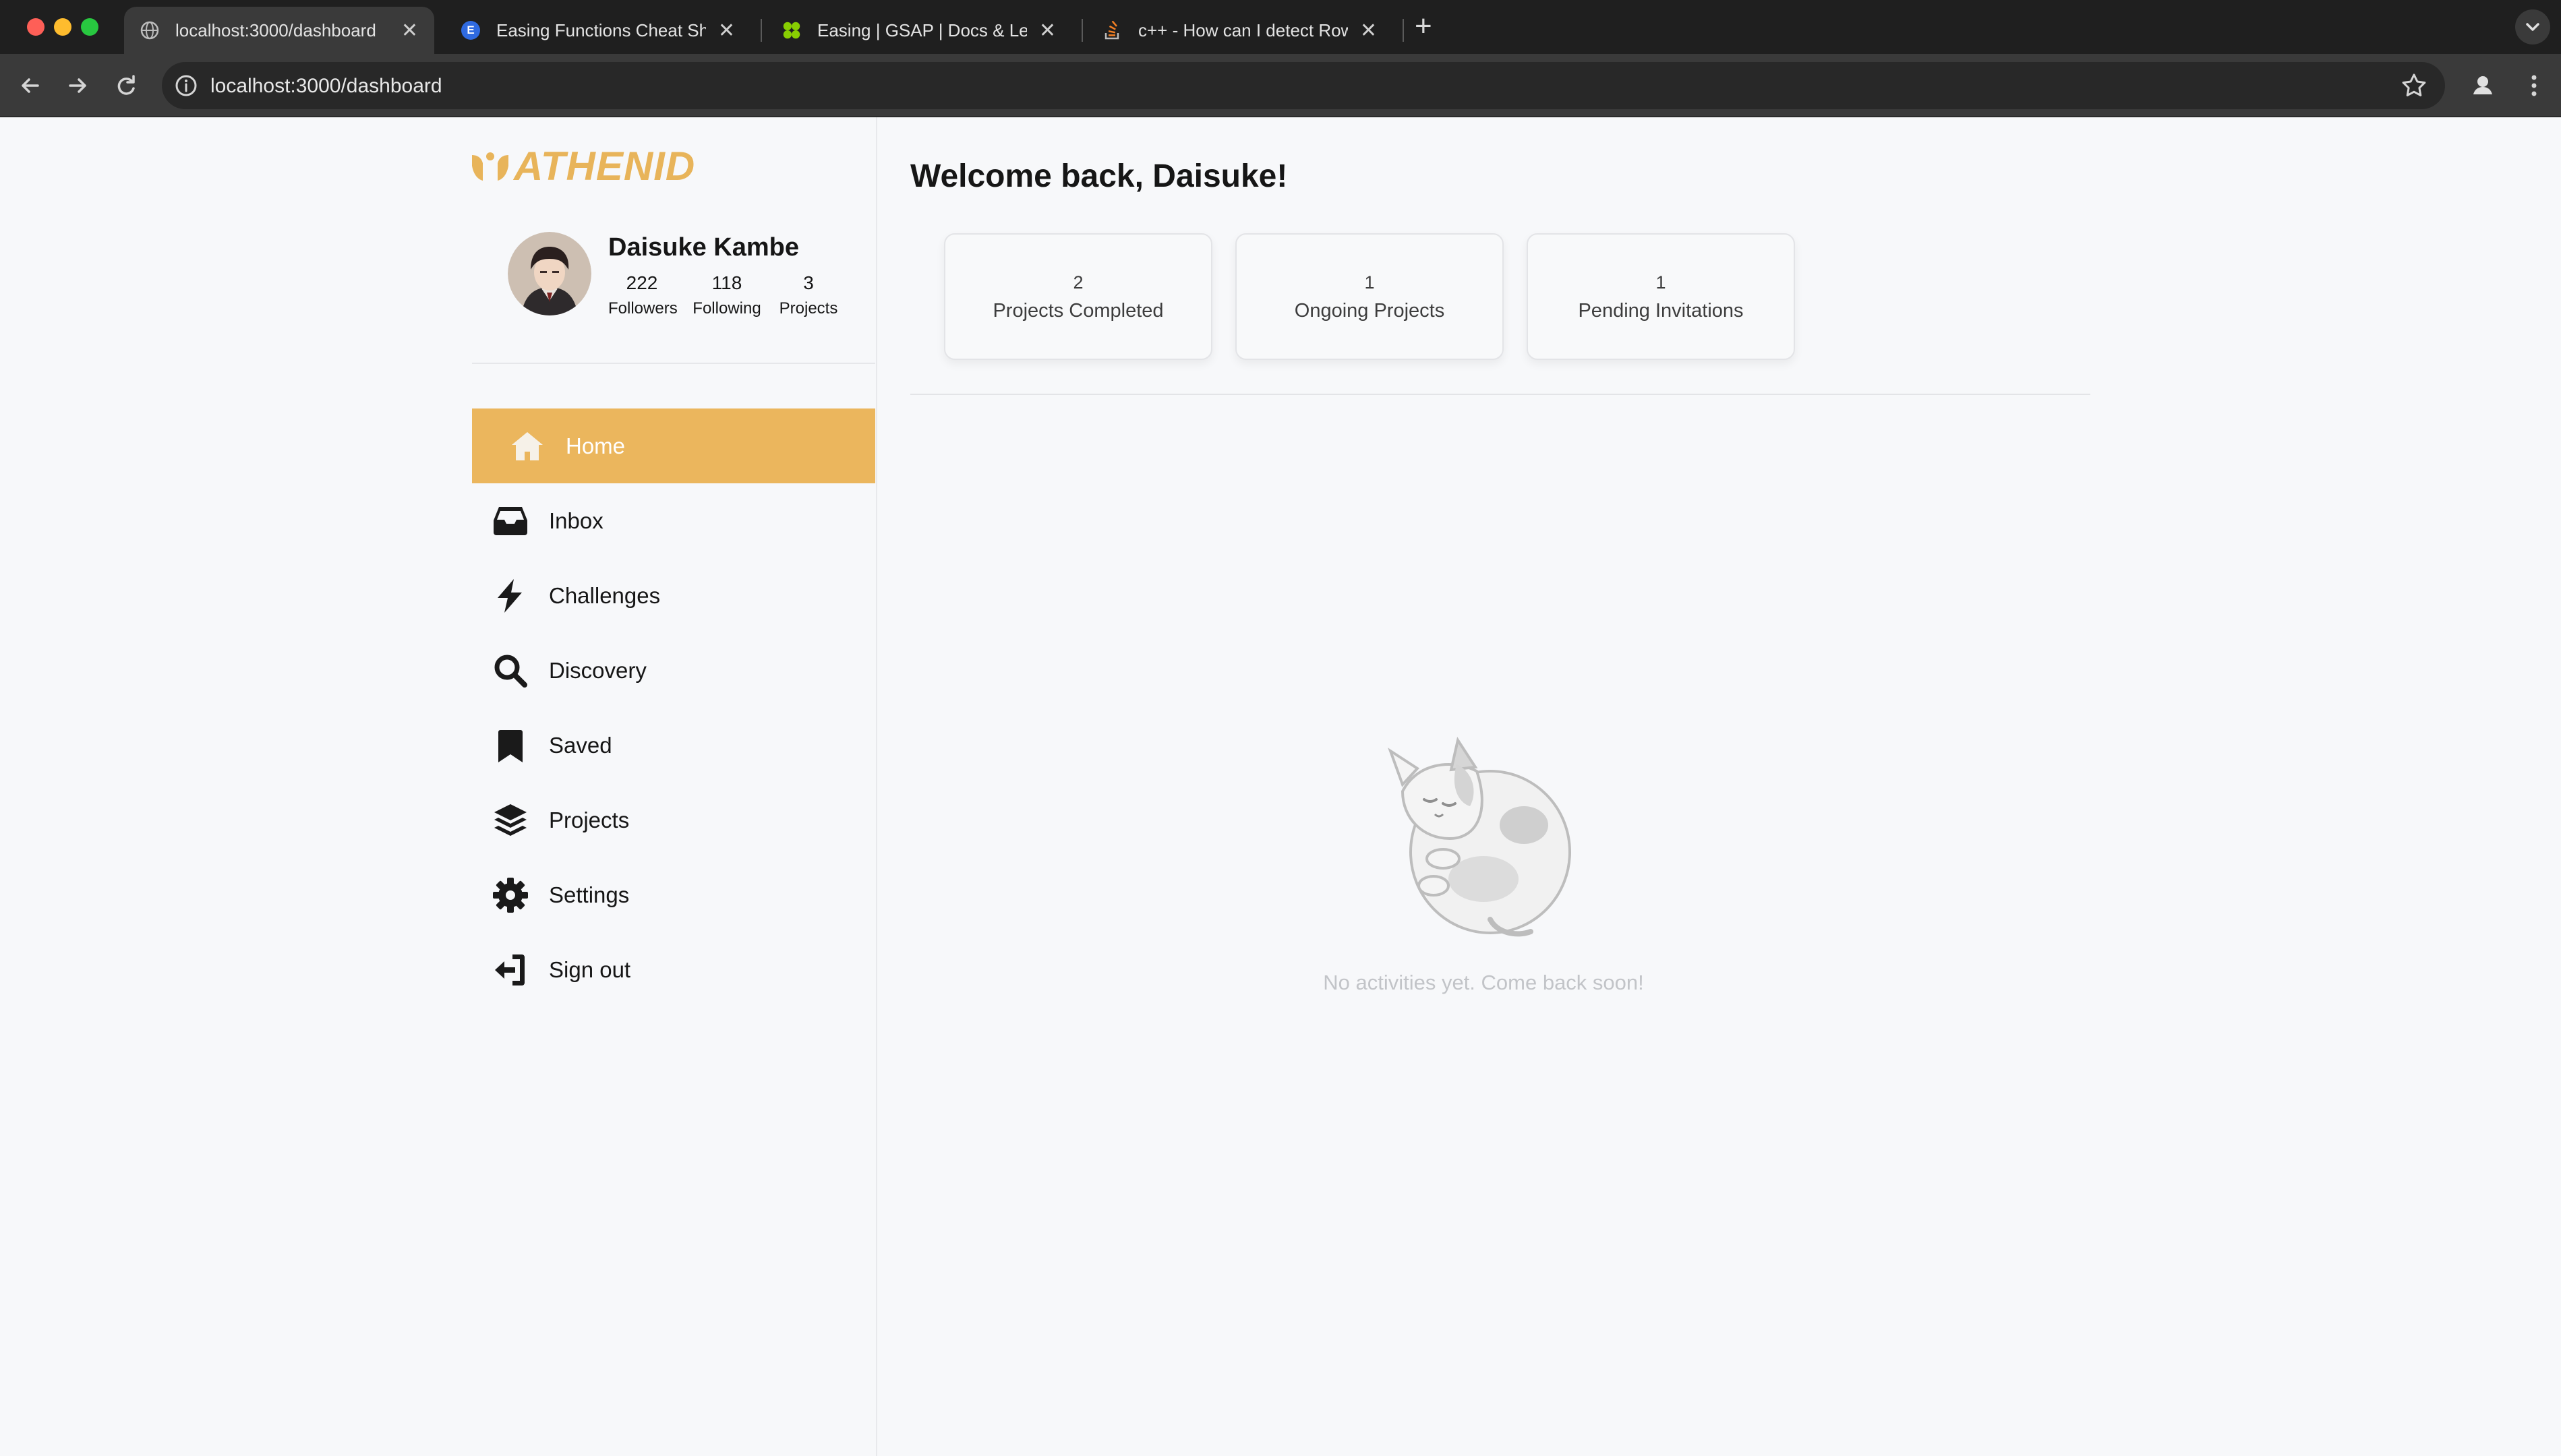  Describe the element at coordinates (510, 895) in the screenshot. I see `gear-icon` at that location.